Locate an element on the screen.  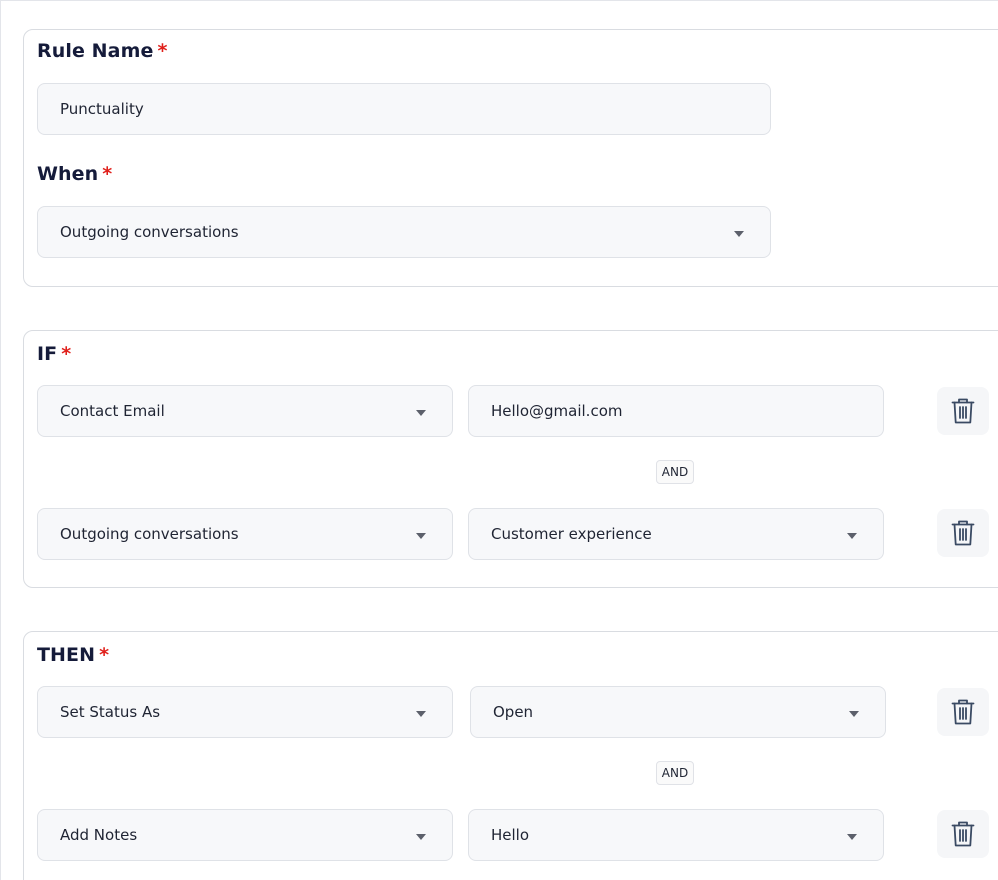
when-select-value: Outgoing conversations is located at coordinates (149, 232).